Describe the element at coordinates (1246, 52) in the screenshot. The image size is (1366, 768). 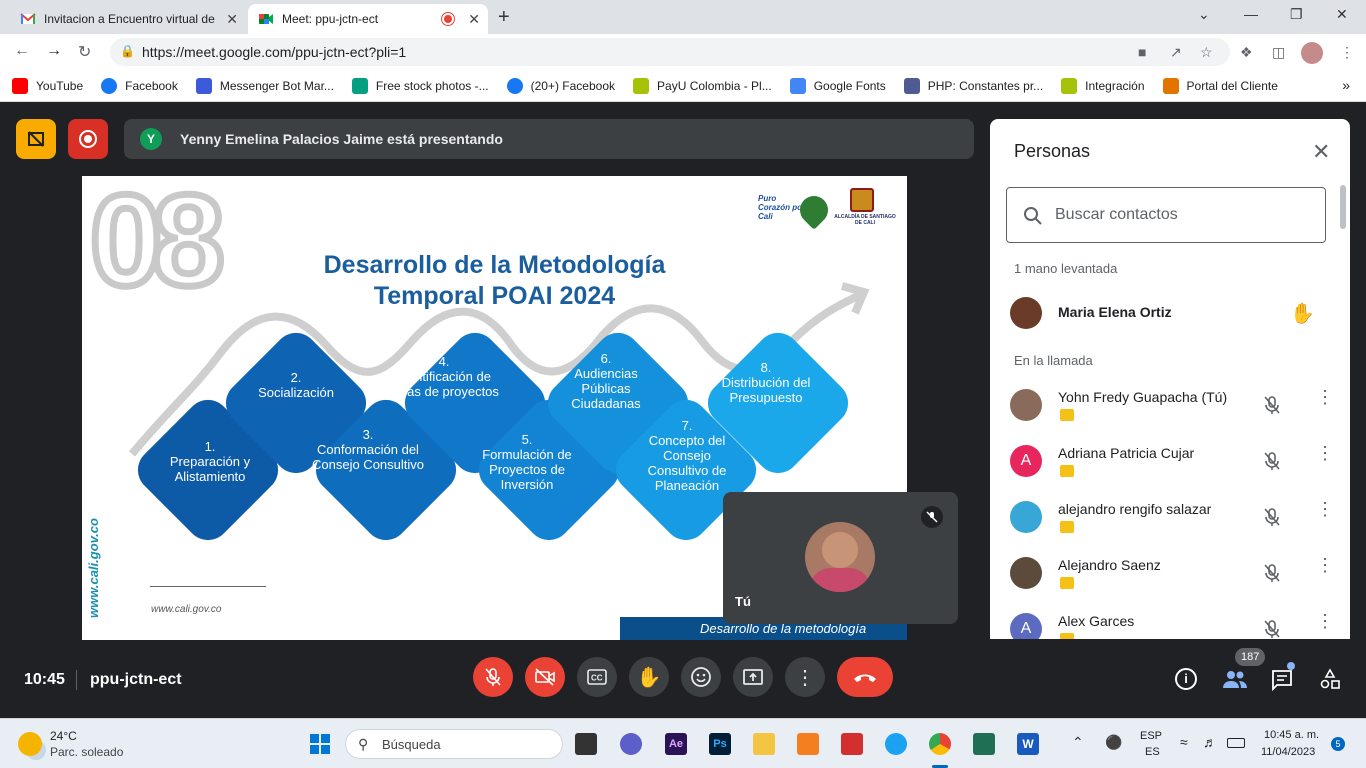
I see `extensions-icon: ❖` at that location.